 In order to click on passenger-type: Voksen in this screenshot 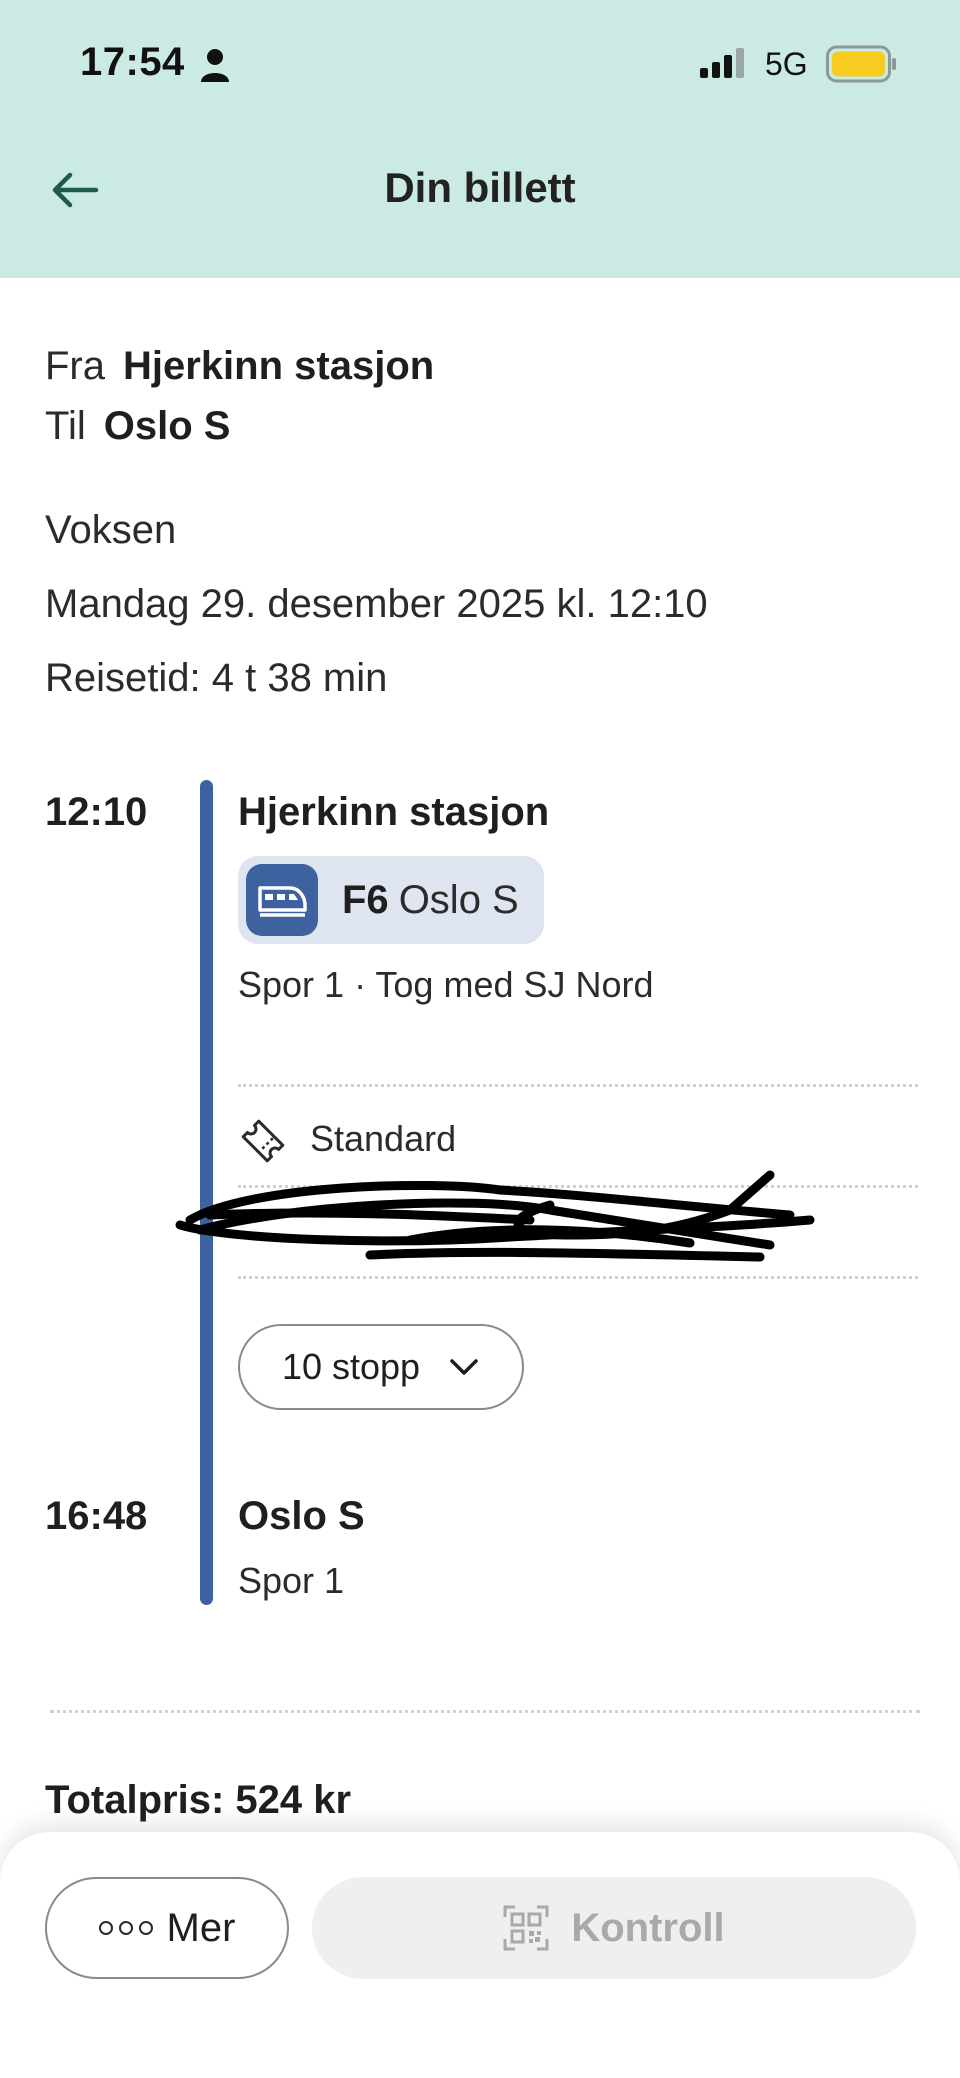, I will do `click(111, 530)`.